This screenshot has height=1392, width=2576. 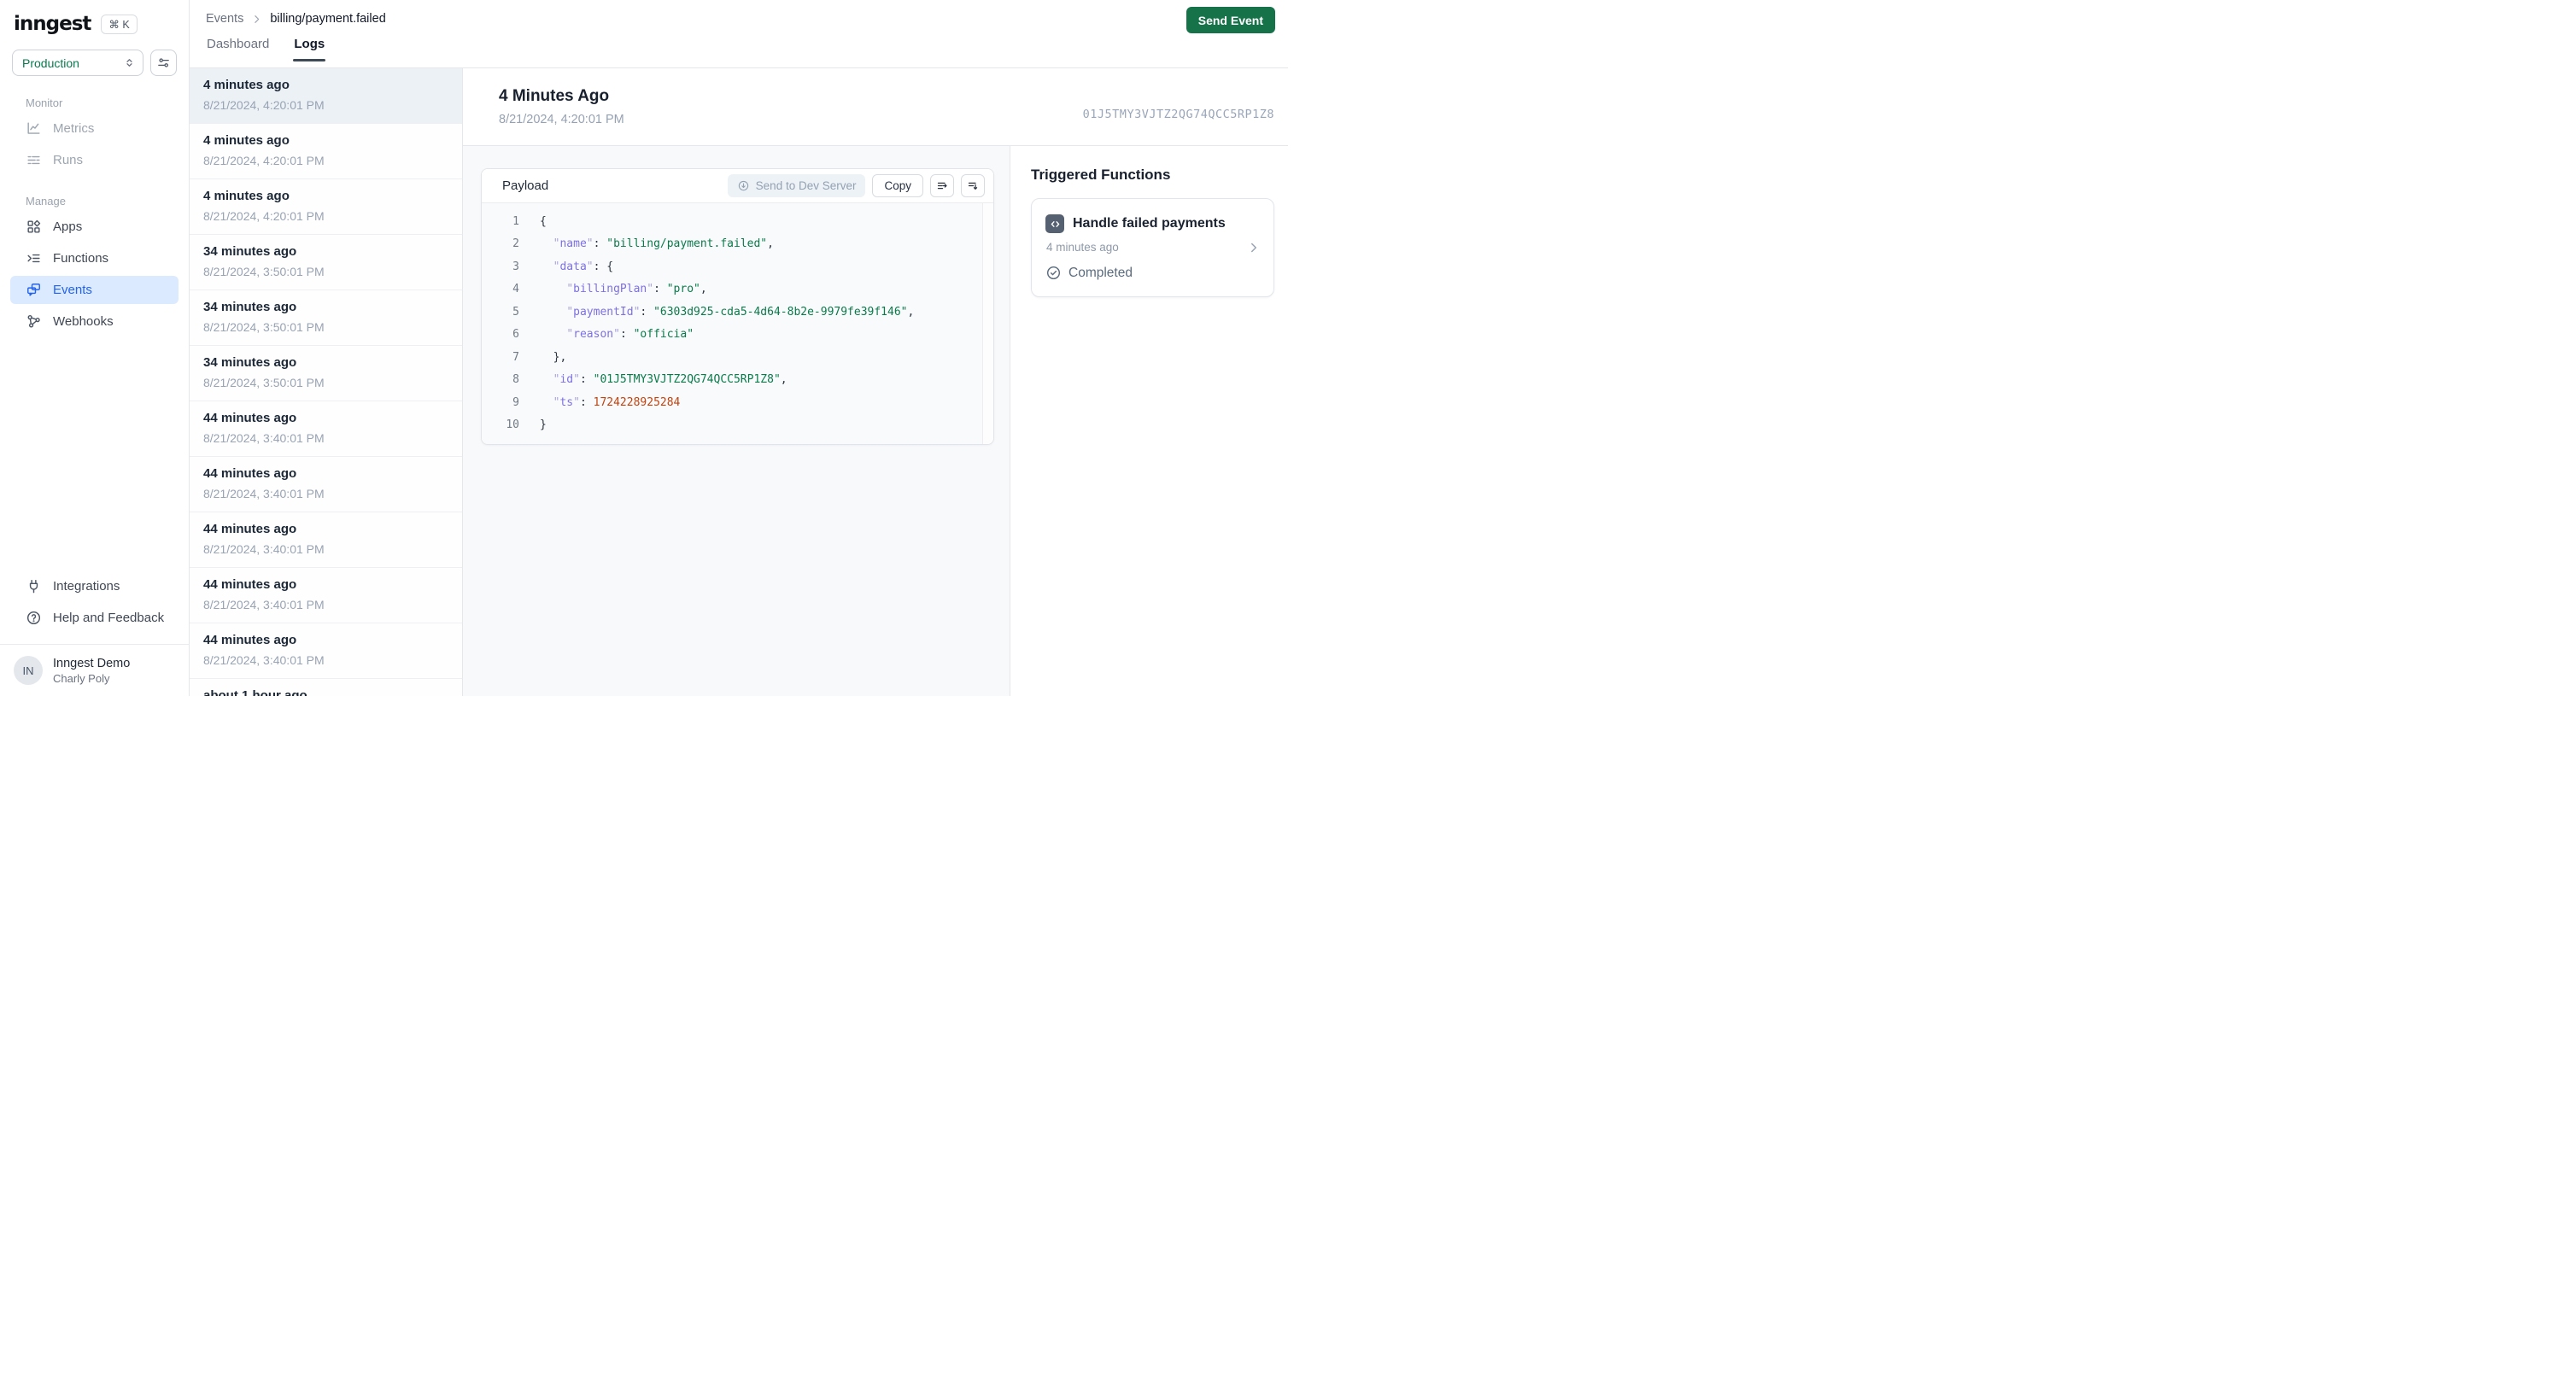 I want to click on payload-actions: Send to Dev Server Copy, so click(x=856, y=185).